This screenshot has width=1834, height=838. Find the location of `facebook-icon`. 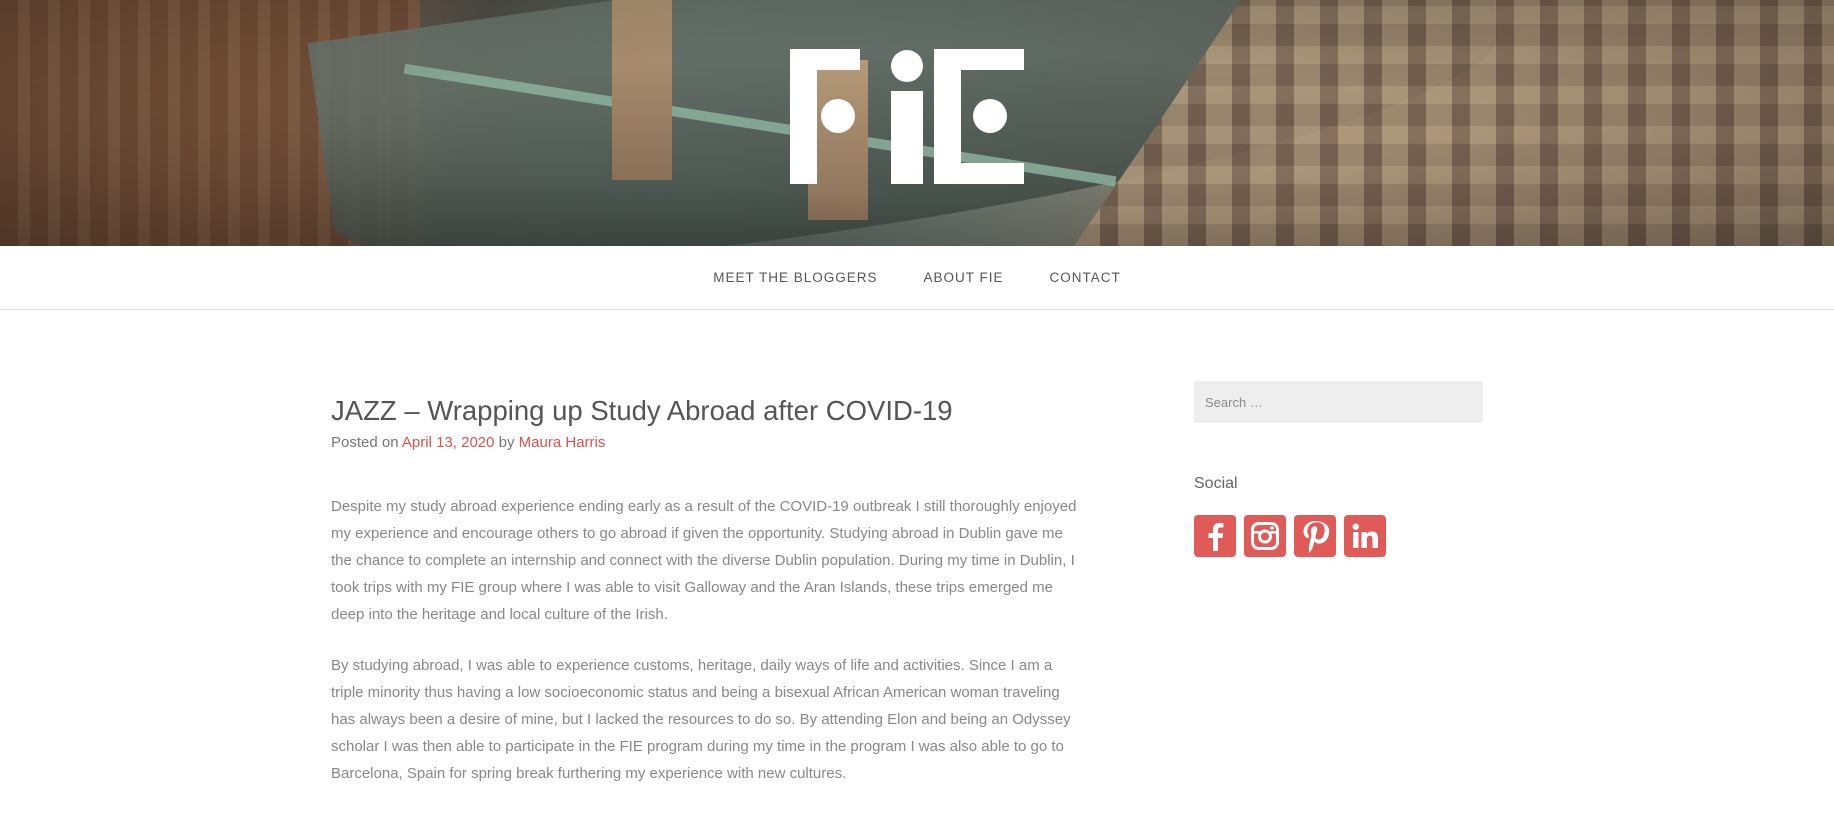

facebook-icon is located at coordinates (1216, 536).